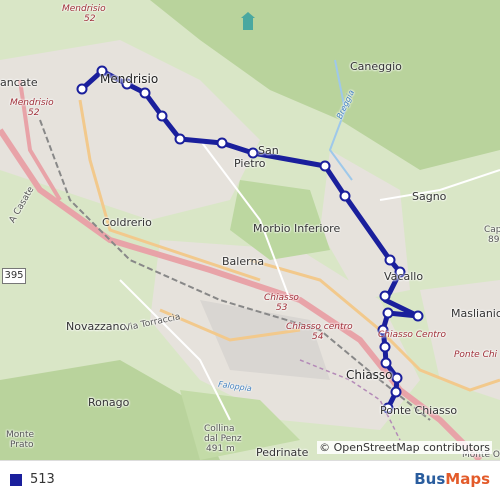 The height and width of the screenshot is (501, 500). I want to click on label-mendrisio: Mendrisio, so click(129, 79).